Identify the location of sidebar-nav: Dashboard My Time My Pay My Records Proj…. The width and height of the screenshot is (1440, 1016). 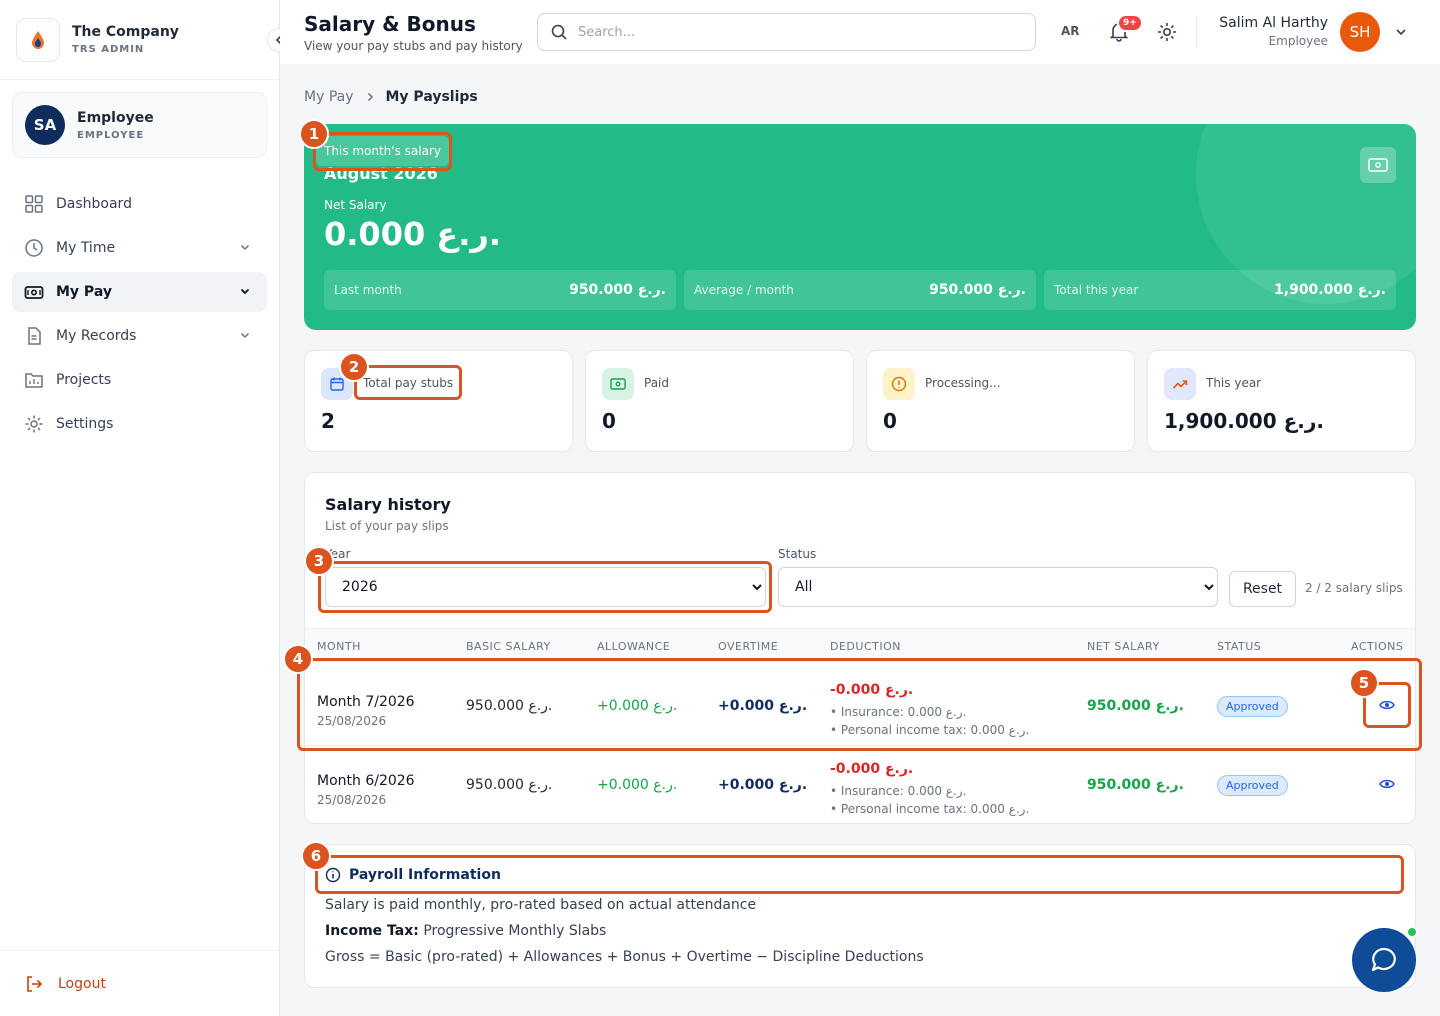
(139, 314).